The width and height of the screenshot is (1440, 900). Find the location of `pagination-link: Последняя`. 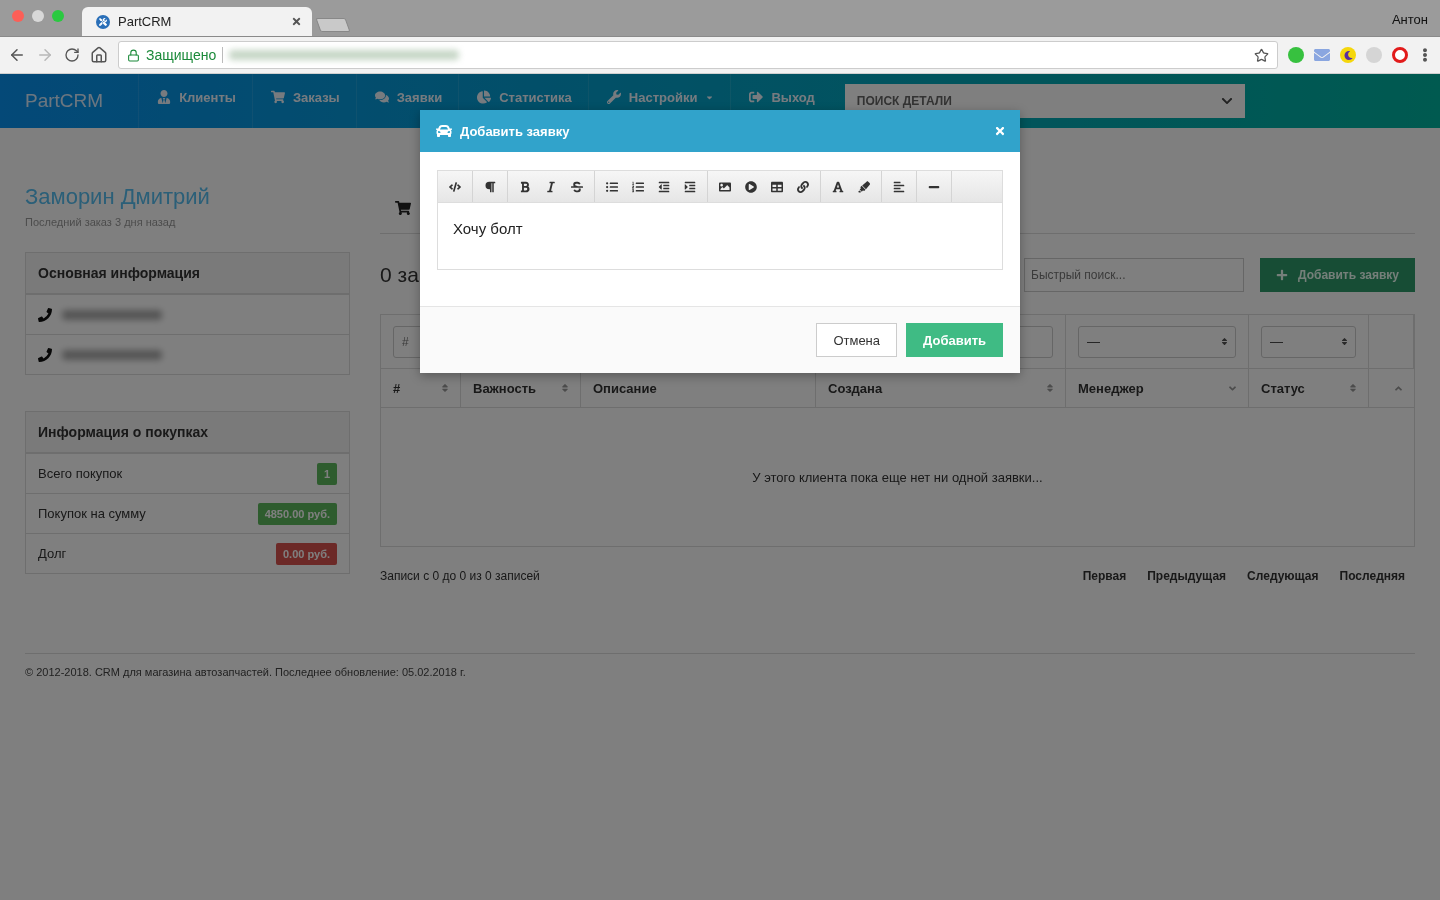

pagination-link: Последняя is located at coordinates (1372, 576).